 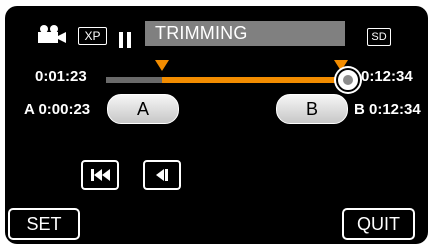 I want to click on point-a-time: A 0:00:23, so click(x=57, y=109).